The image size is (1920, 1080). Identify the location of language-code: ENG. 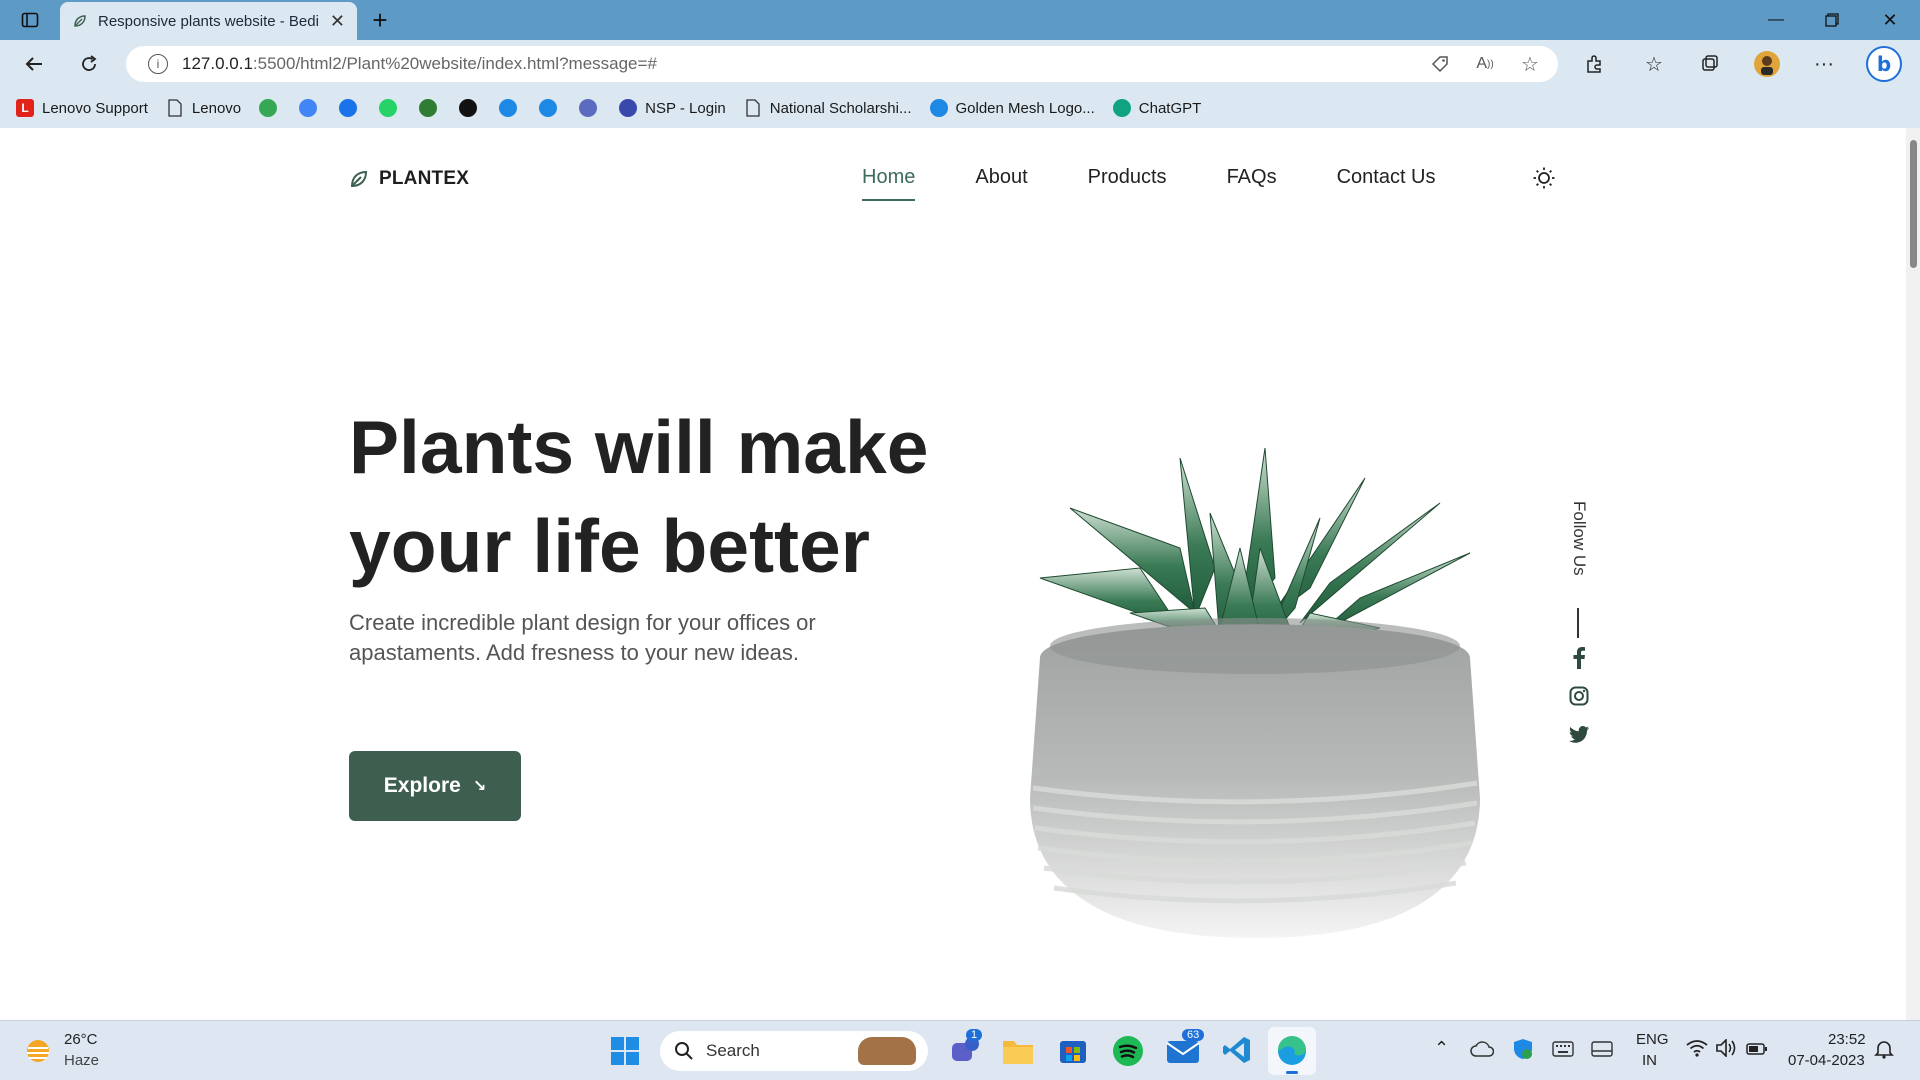
(1652, 1039).